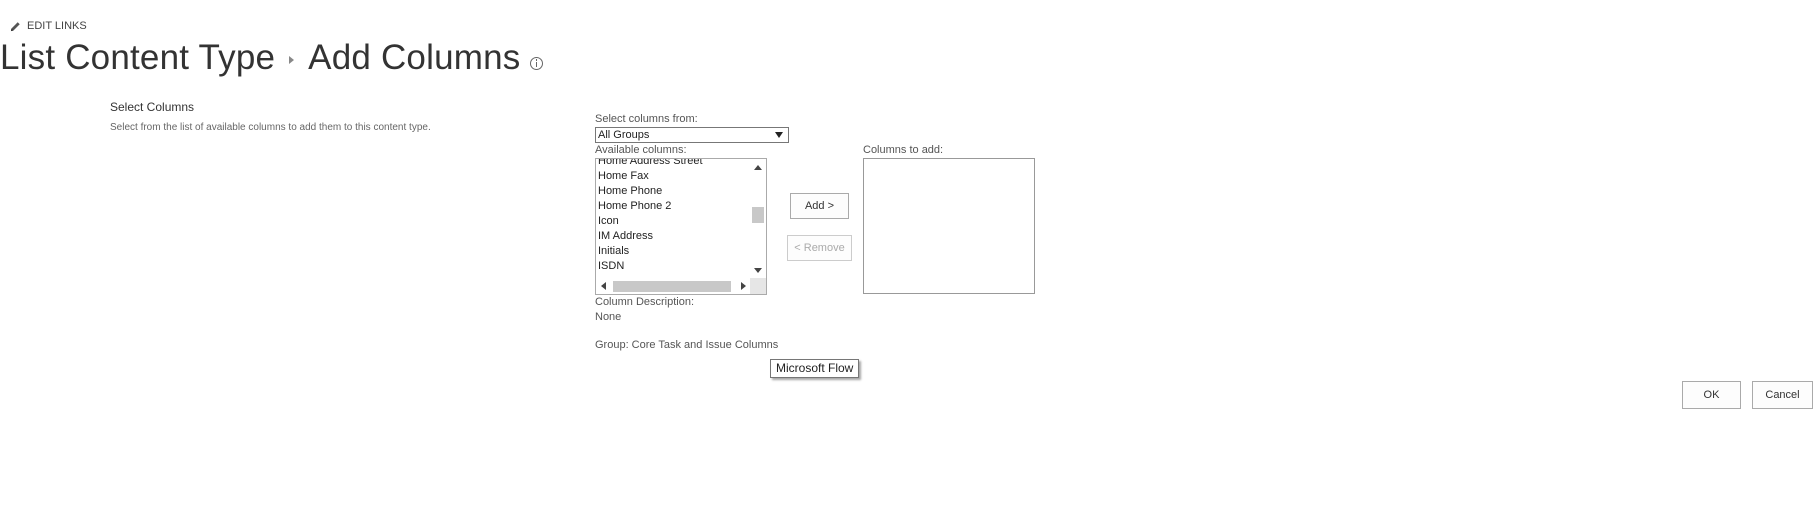  What do you see at coordinates (15, 26) in the screenshot?
I see `pencil-icon` at bounding box center [15, 26].